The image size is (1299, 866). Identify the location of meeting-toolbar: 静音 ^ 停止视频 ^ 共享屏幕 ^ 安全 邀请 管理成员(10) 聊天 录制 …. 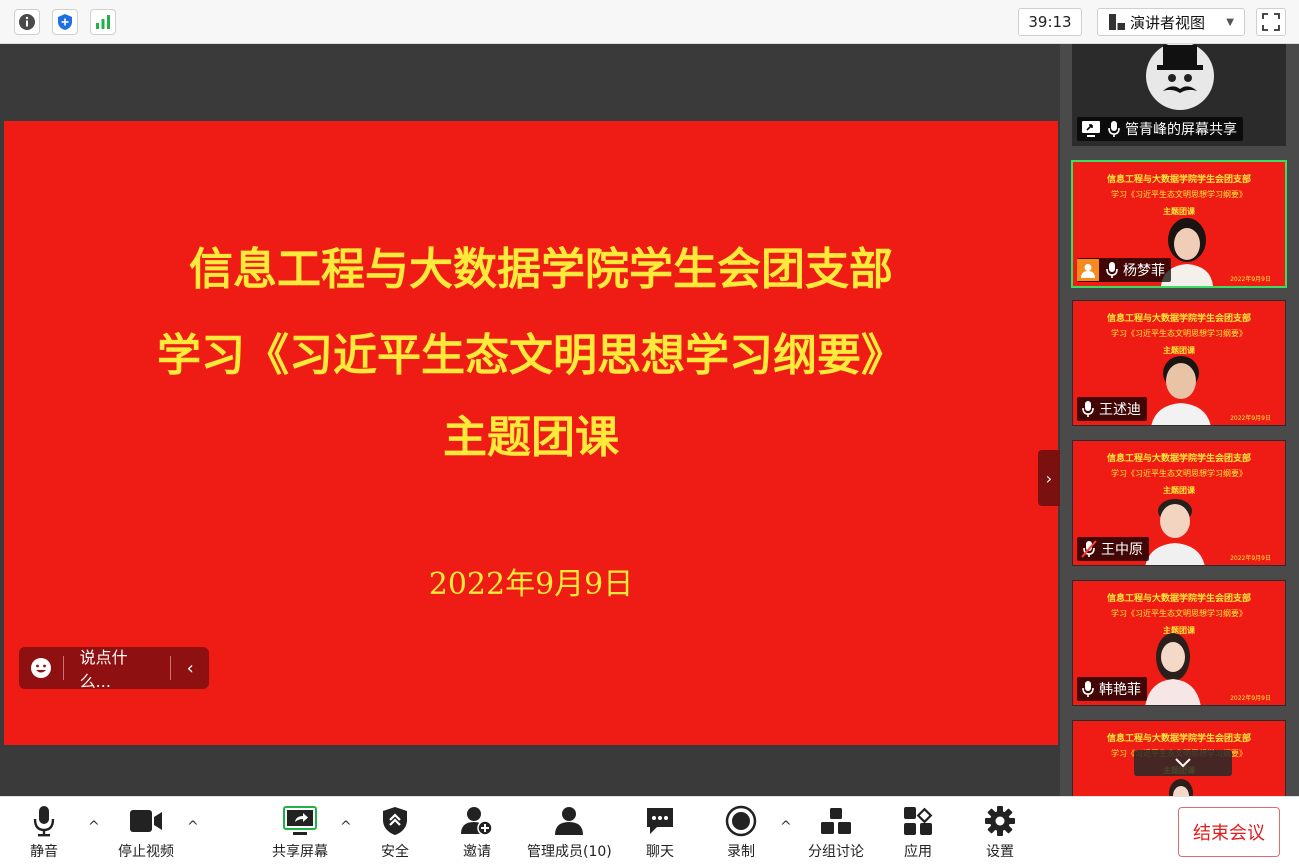
(649, 831).